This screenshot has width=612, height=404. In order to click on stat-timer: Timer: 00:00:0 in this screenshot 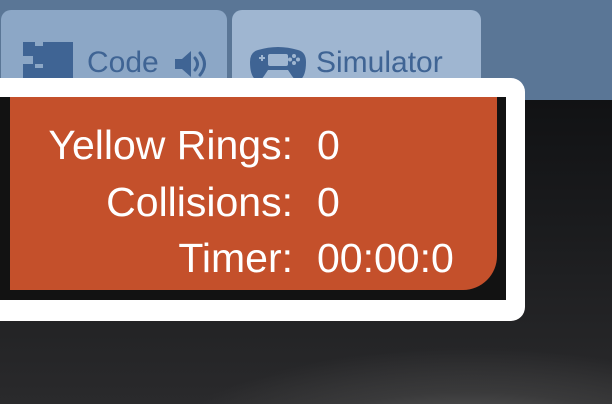, I will do `click(243, 258)`.